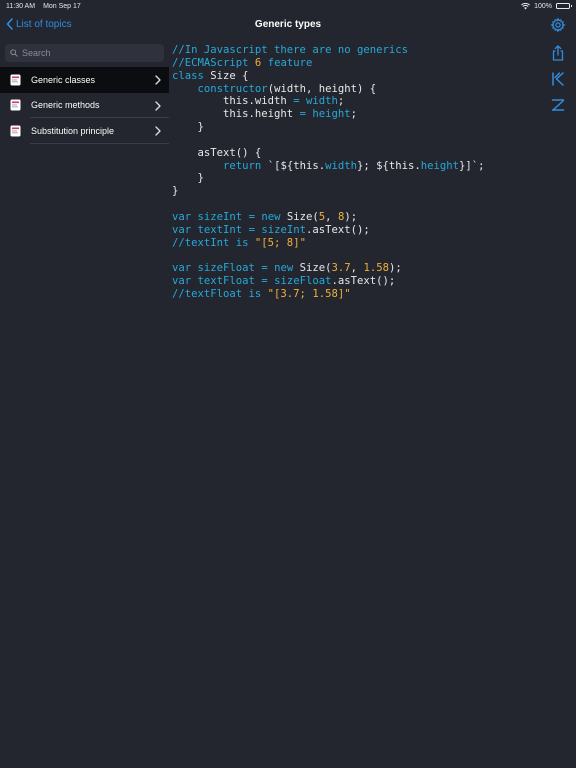 This screenshot has height=768, width=576. What do you see at coordinates (290, 50) in the screenshot?
I see `code-token: //In Javascript there are no generics` at bounding box center [290, 50].